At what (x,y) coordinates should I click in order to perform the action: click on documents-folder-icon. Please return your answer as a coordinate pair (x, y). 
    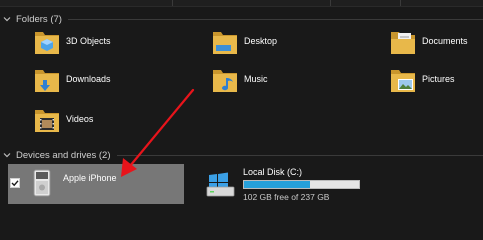
    Looking at the image, I should click on (403, 41).